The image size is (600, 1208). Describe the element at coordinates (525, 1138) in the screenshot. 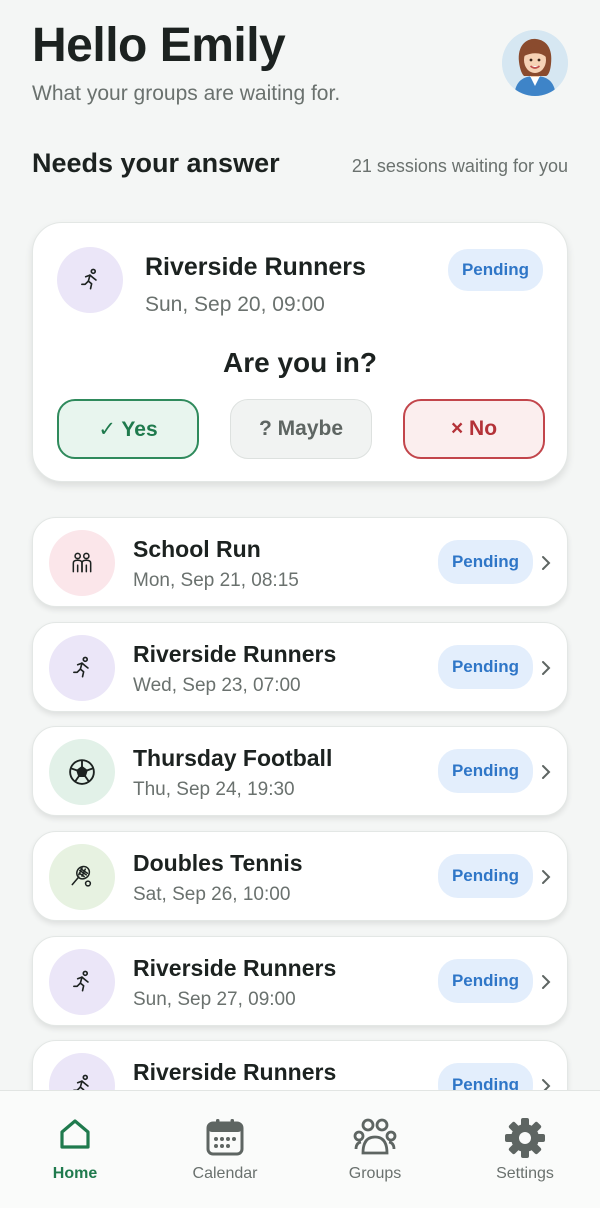

I see `gear-icon` at that location.